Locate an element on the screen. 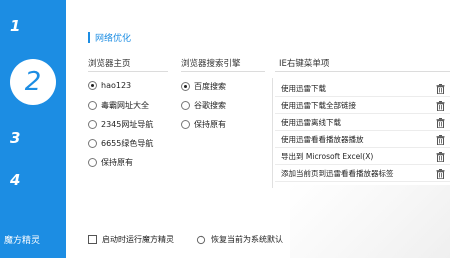  step-4-number: 4 is located at coordinates (15, 180).